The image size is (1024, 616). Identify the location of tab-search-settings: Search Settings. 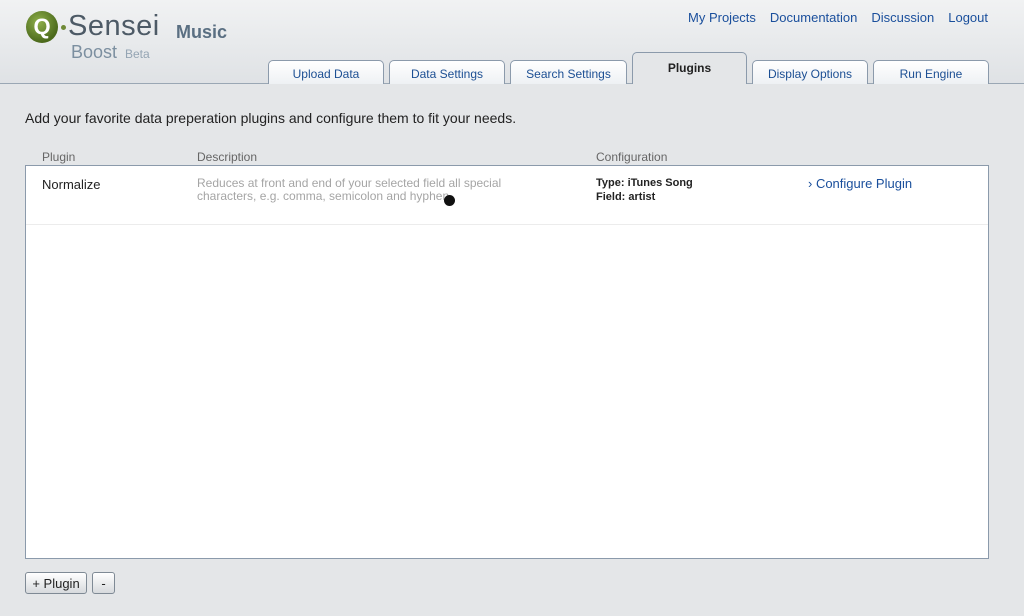
(568, 72).